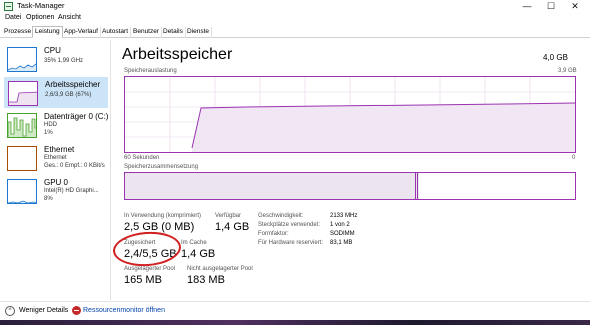 The width and height of the screenshot is (590, 325). What do you see at coordinates (50, 125) in the screenshot?
I see `sidebar-item-detail: HDD` at bounding box center [50, 125].